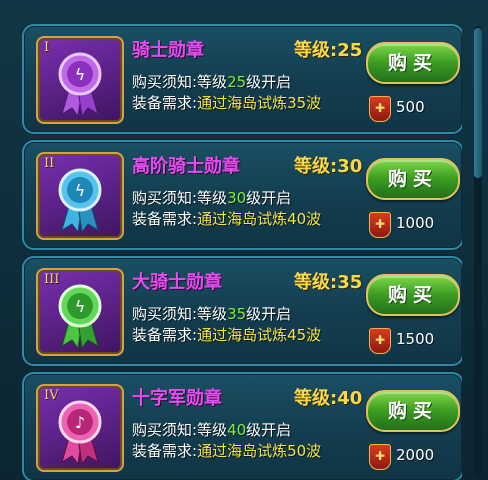  I want to click on price-value: 1500, so click(415, 339).